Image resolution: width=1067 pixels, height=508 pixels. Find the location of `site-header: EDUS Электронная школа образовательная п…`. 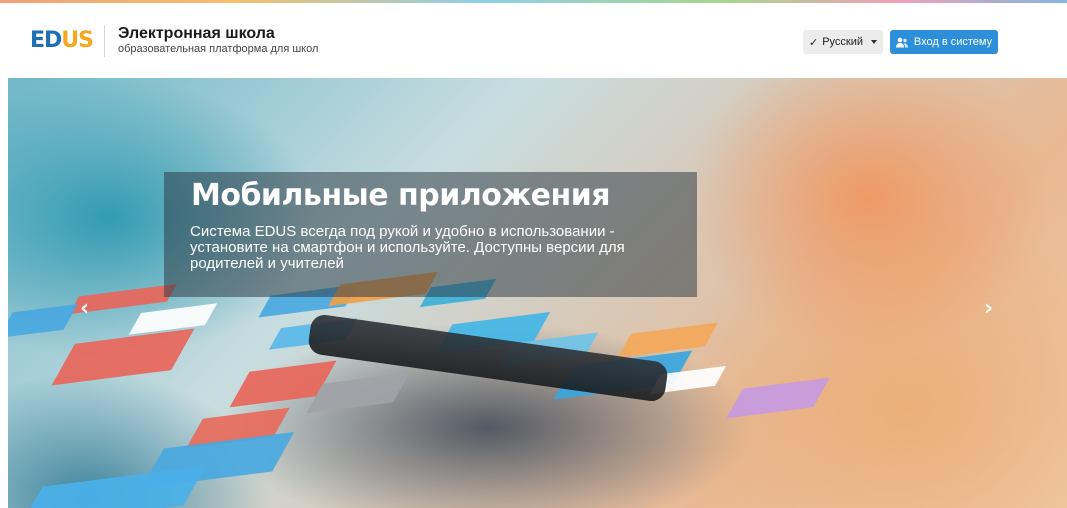

site-header: EDUS Электронная школа образовательная п… is located at coordinates (533, 40).